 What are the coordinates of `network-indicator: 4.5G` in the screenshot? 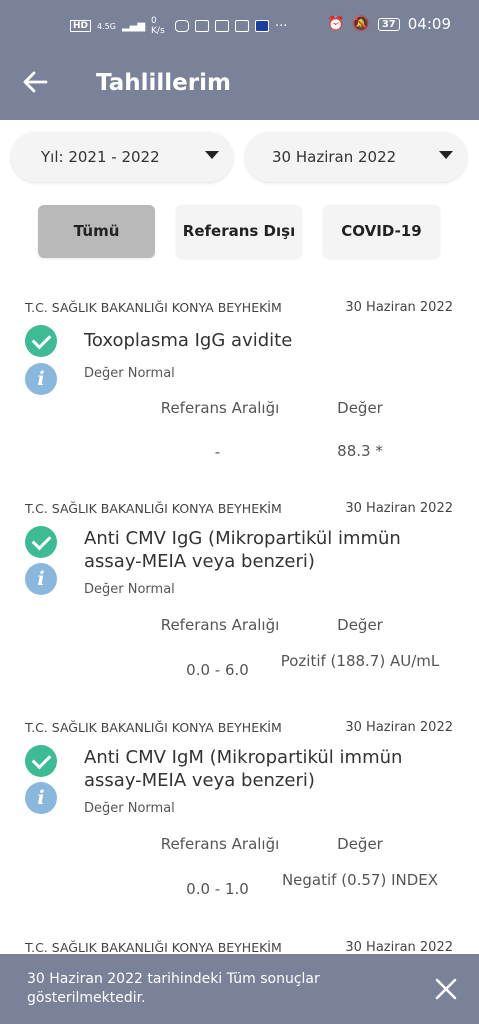 It's located at (106, 26).